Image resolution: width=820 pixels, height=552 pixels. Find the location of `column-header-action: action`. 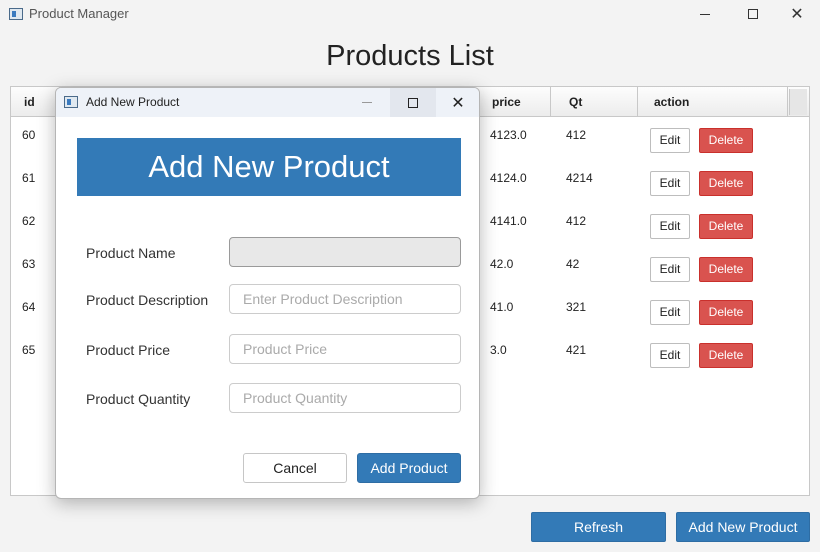

column-header-action: action is located at coordinates (717, 102).